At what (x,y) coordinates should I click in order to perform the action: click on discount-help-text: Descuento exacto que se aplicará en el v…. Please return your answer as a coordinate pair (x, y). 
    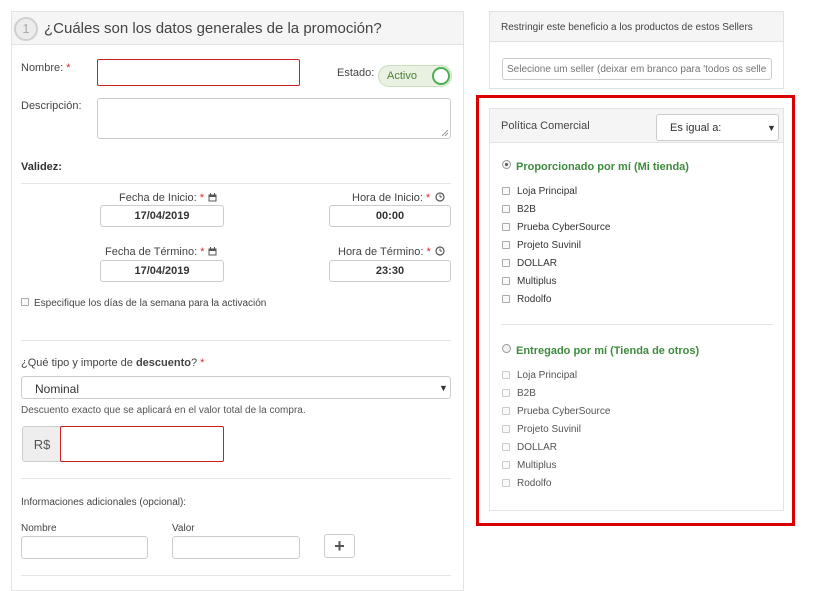
    Looking at the image, I should click on (163, 410).